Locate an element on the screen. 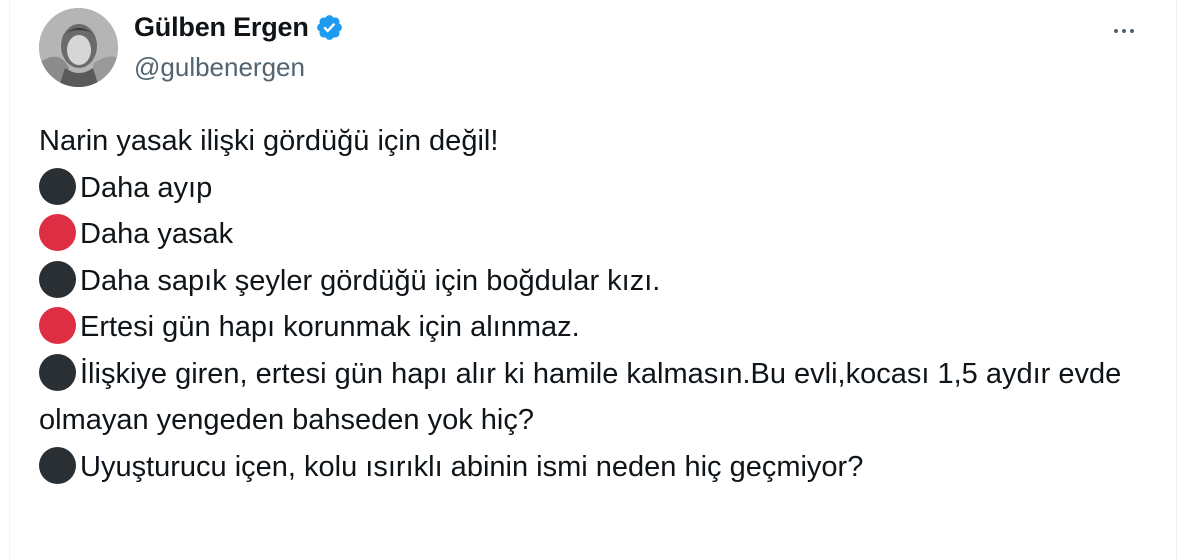  avatar is located at coordinates (78, 47).